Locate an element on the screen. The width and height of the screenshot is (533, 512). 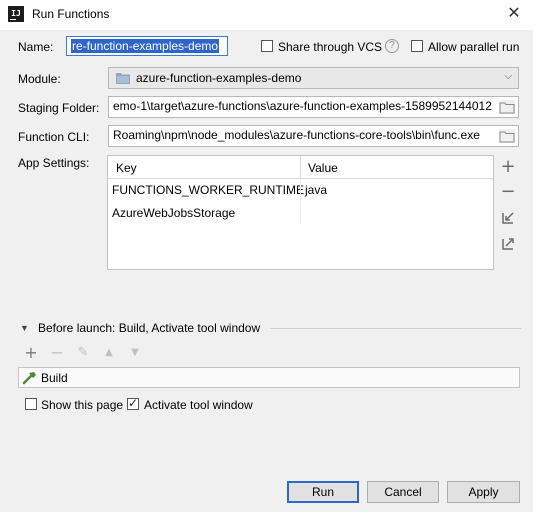
minus-icon: − is located at coordinates (508, 192).